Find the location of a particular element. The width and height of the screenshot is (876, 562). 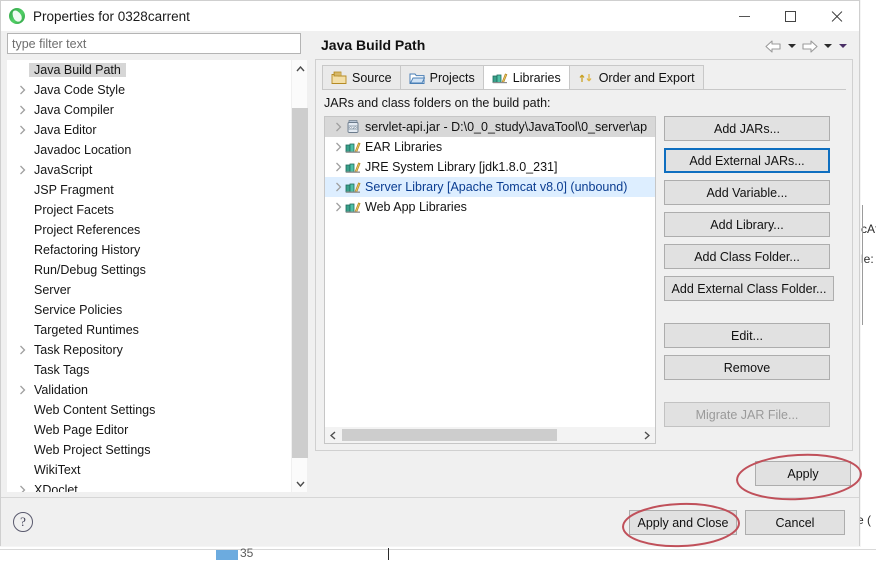

scroll-left-button is located at coordinates (333, 435).